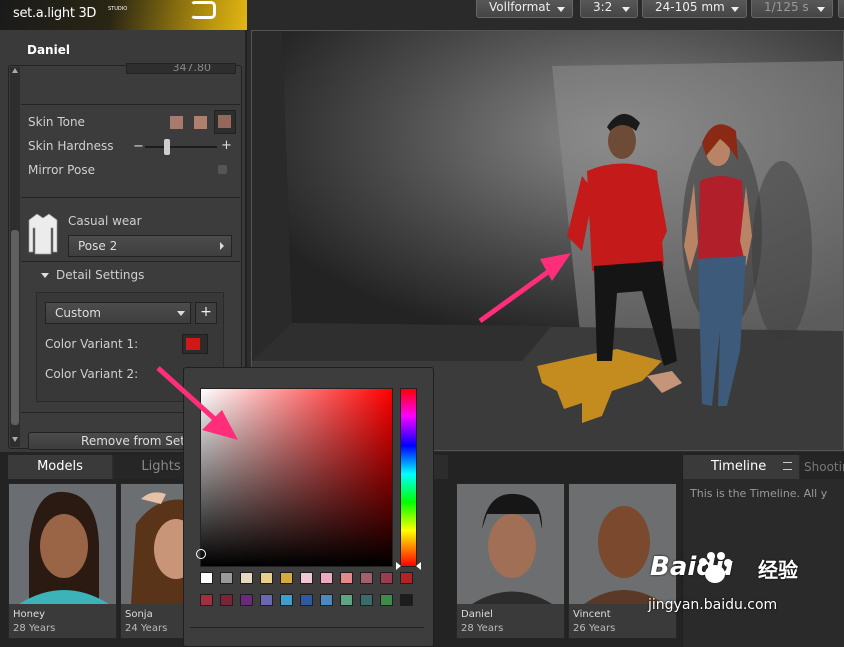  I want to click on ratio-value: 3:2, so click(603, 7).